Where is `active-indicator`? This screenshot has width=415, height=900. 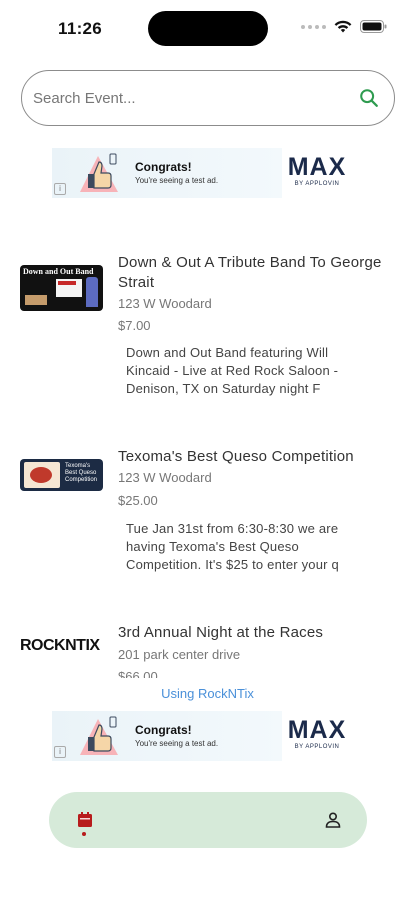 active-indicator is located at coordinates (84, 834).